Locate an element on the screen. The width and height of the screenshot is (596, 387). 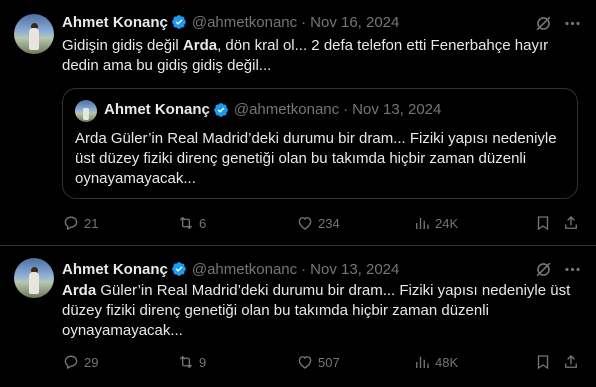
repost-count: 9 is located at coordinates (203, 362).